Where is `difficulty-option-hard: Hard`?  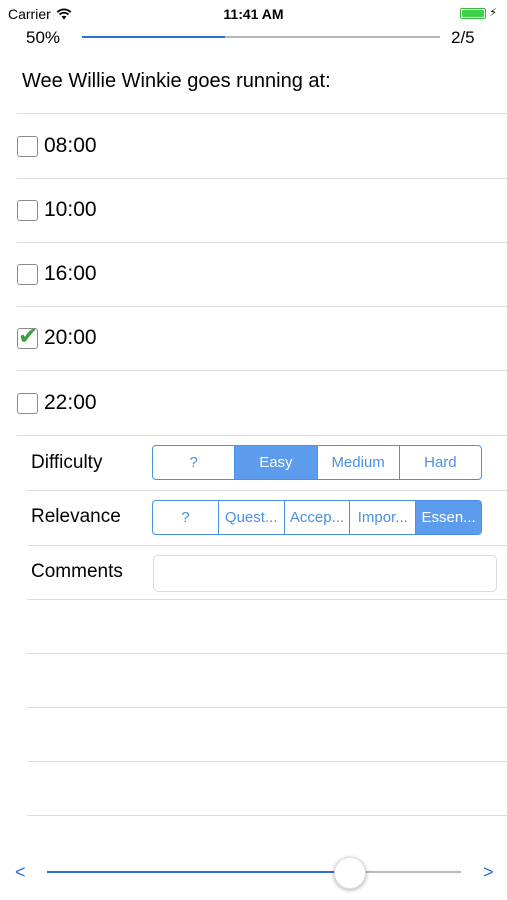 difficulty-option-hard: Hard is located at coordinates (439, 462).